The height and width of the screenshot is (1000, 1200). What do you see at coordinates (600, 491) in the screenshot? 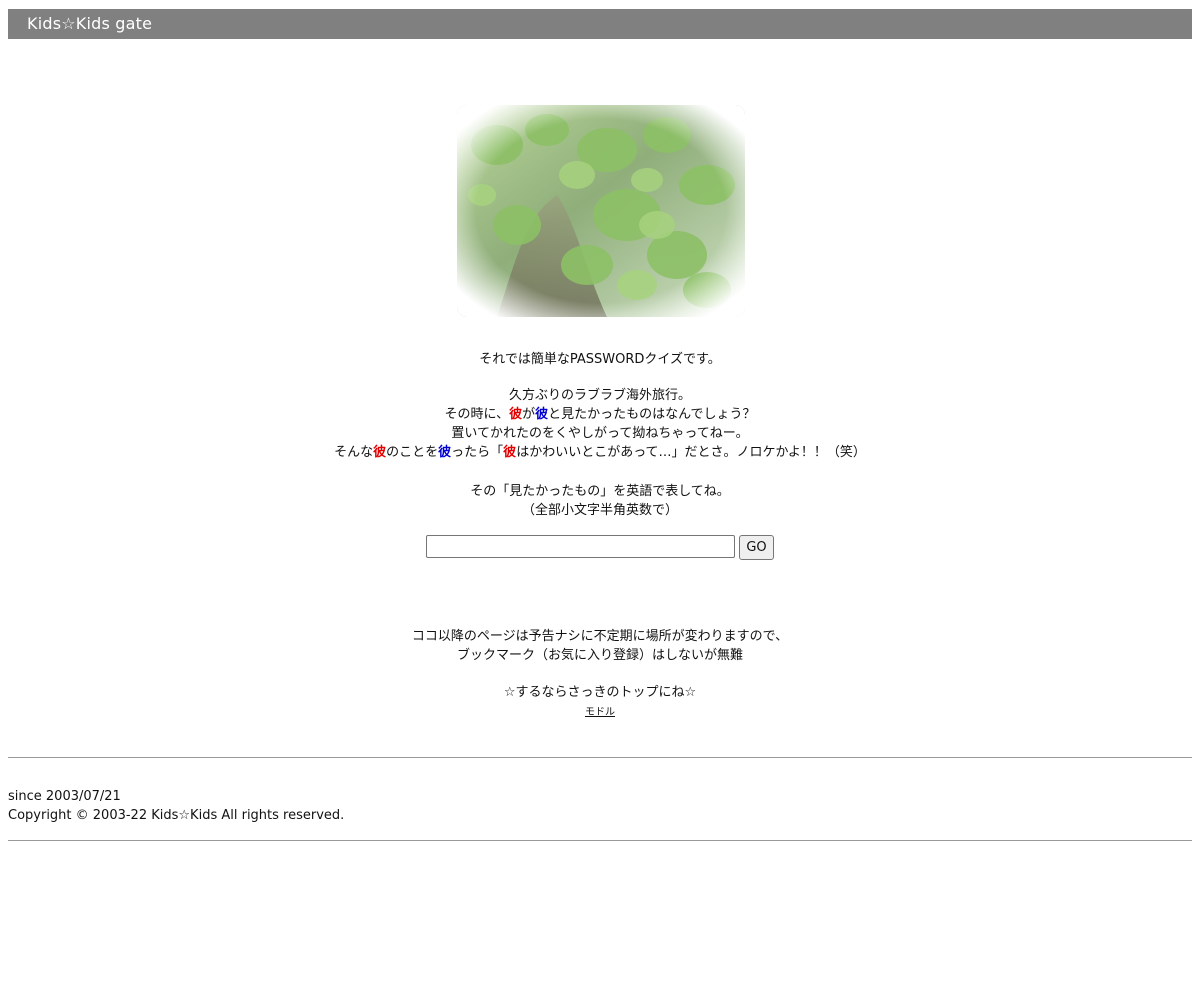
I see `quiz-line-5: その「見たかったもの」を英語で表してね。` at bounding box center [600, 491].